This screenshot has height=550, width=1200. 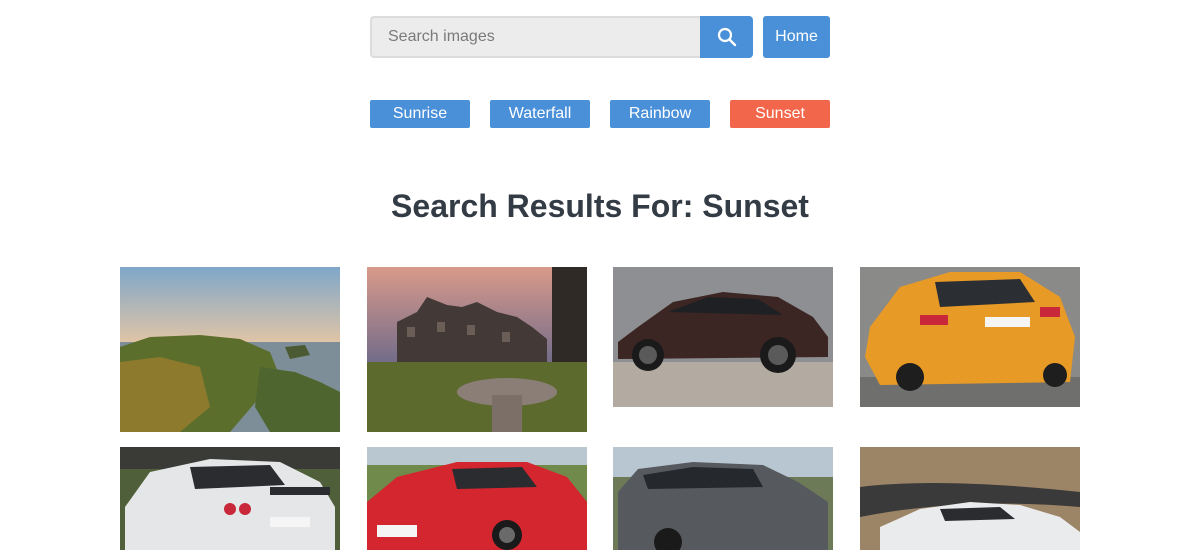 I want to click on result-image-suv, so click(x=723, y=498).